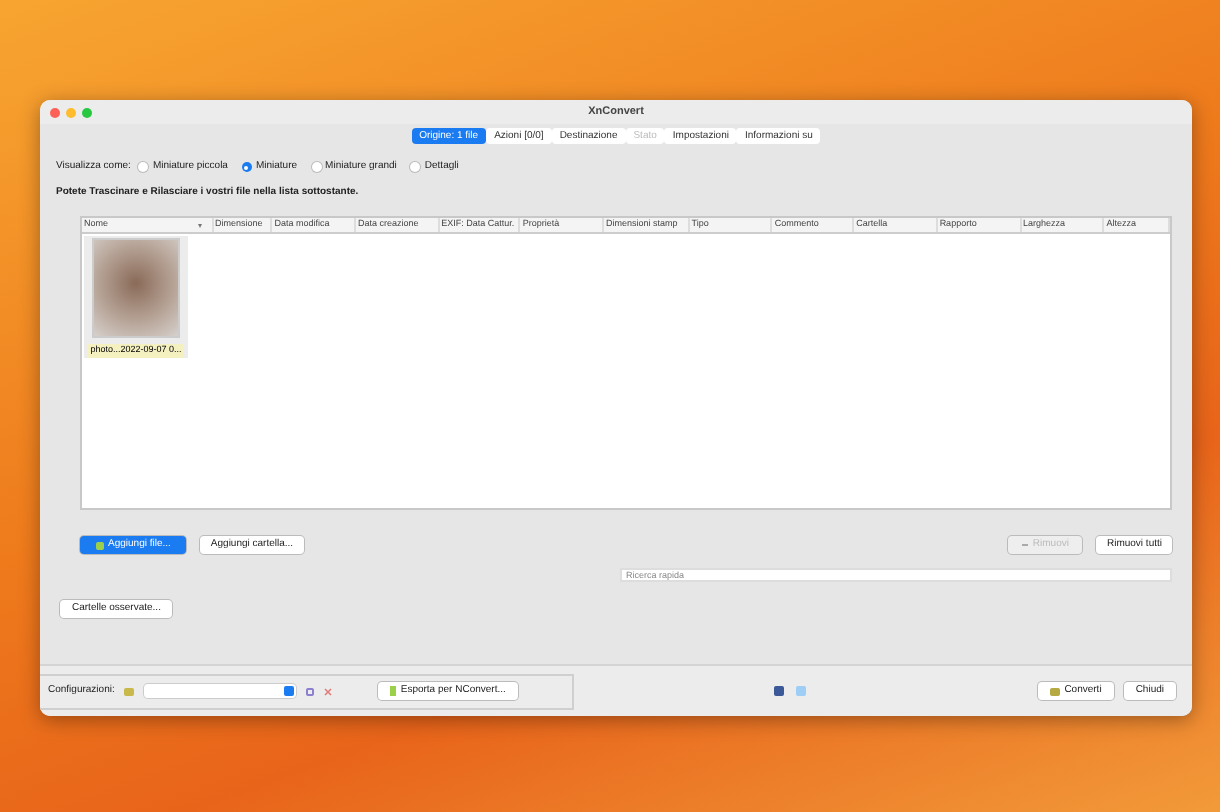  I want to click on minimize-button, so click(71, 112).